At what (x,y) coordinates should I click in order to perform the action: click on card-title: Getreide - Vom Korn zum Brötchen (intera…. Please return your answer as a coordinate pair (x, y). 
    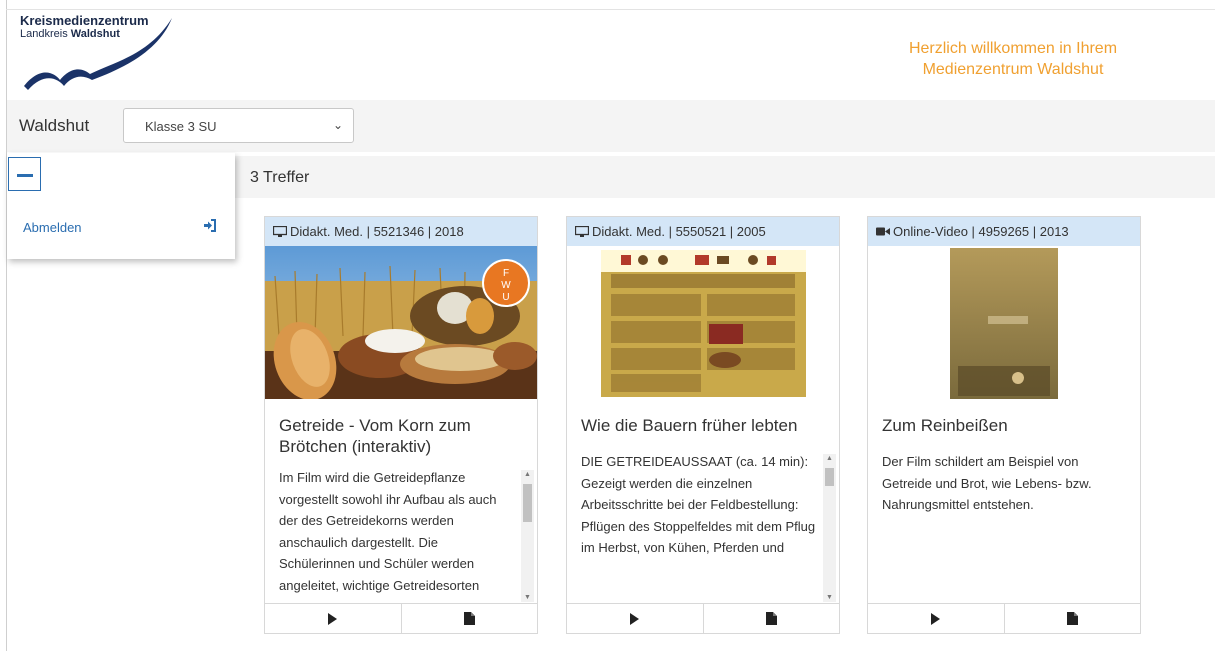
    Looking at the image, I should click on (404, 436).